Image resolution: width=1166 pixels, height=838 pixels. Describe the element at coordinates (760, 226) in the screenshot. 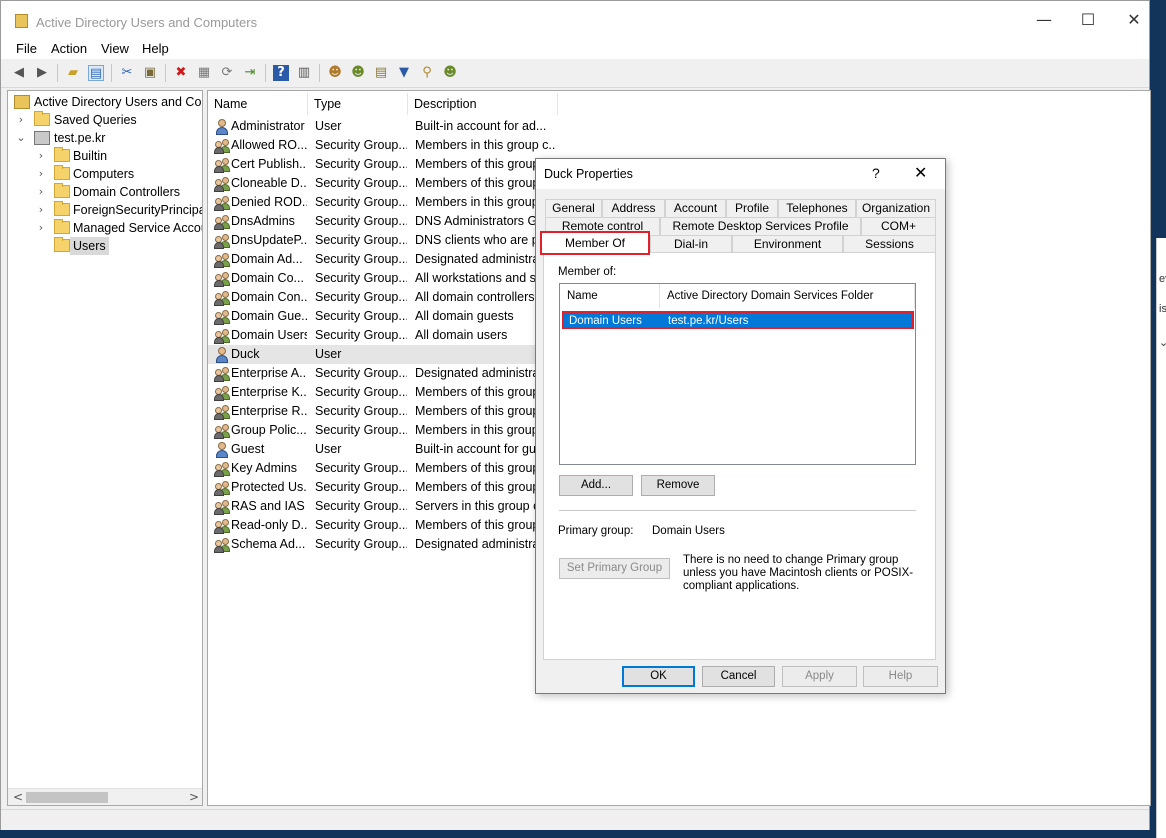

I see `tab-remote-desktop-services-profile: Remote Desktop Services Profile` at that location.